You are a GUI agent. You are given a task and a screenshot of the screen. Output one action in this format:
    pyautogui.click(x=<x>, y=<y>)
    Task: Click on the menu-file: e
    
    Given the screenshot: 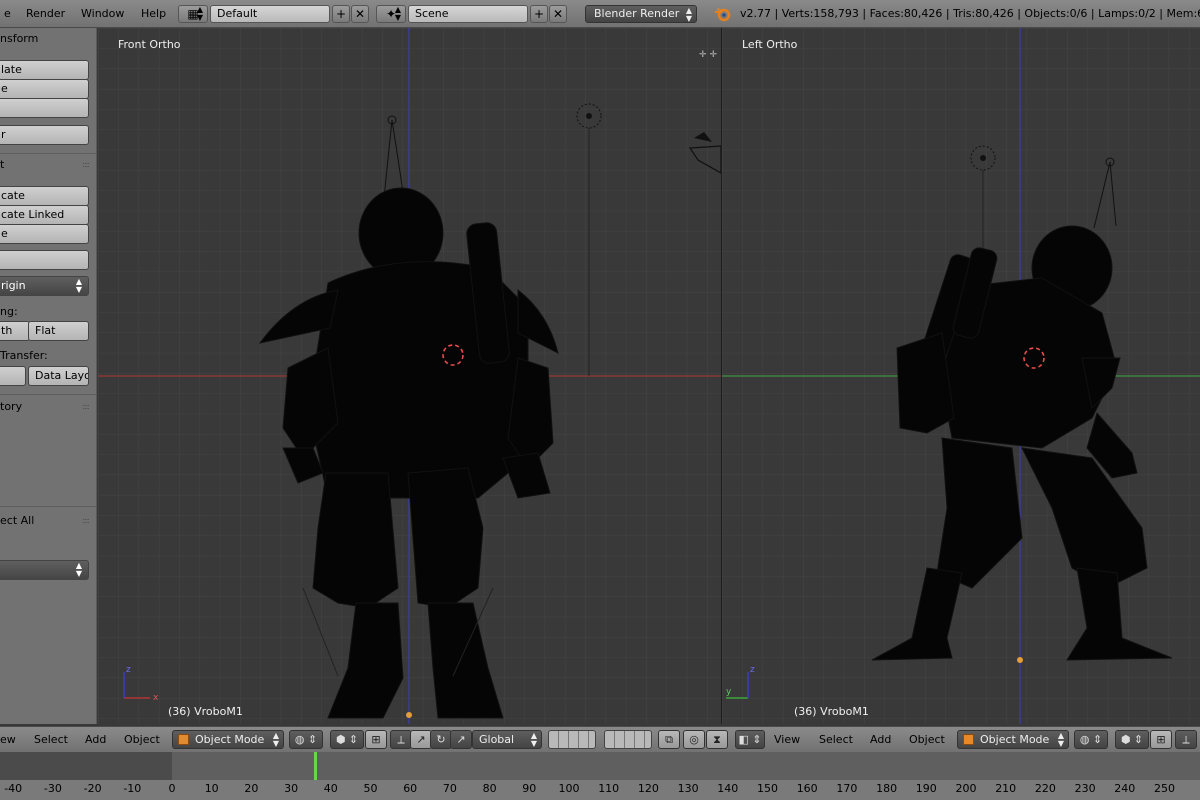 What is the action you would take?
    pyautogui.click(x=7, y=13)
    